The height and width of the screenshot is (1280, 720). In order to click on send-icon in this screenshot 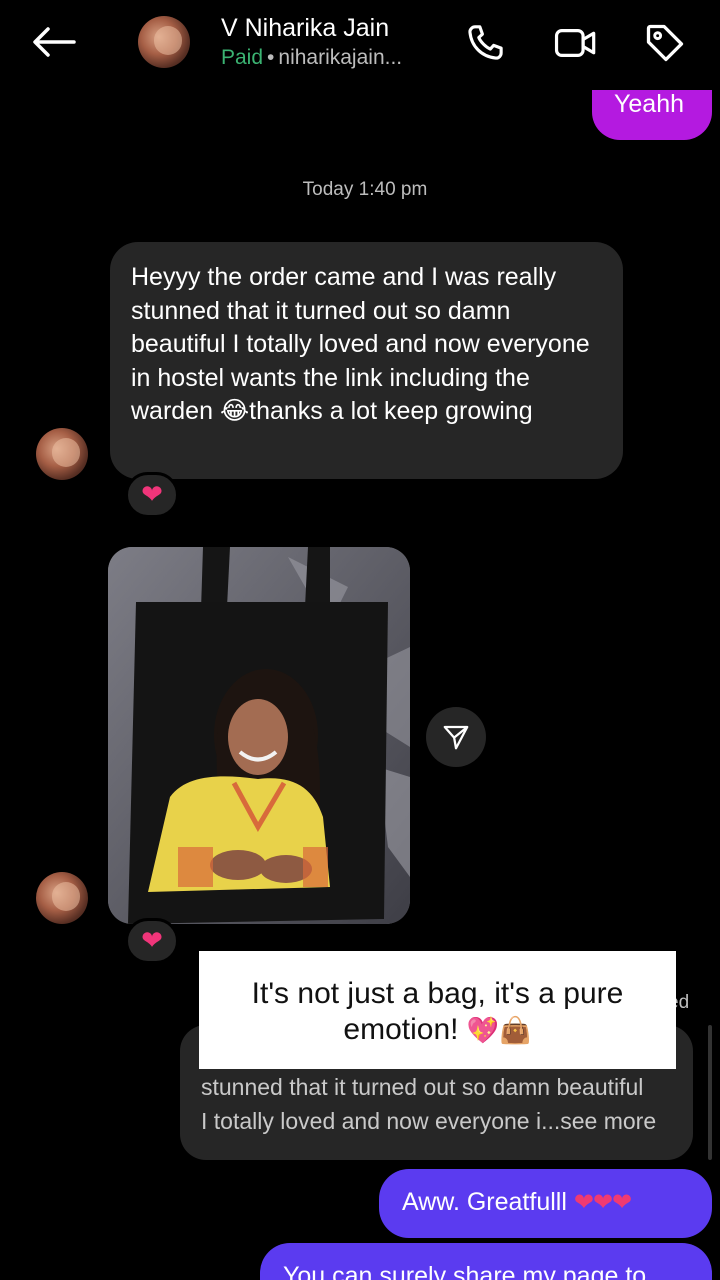, I will do `click(456, 737)`.